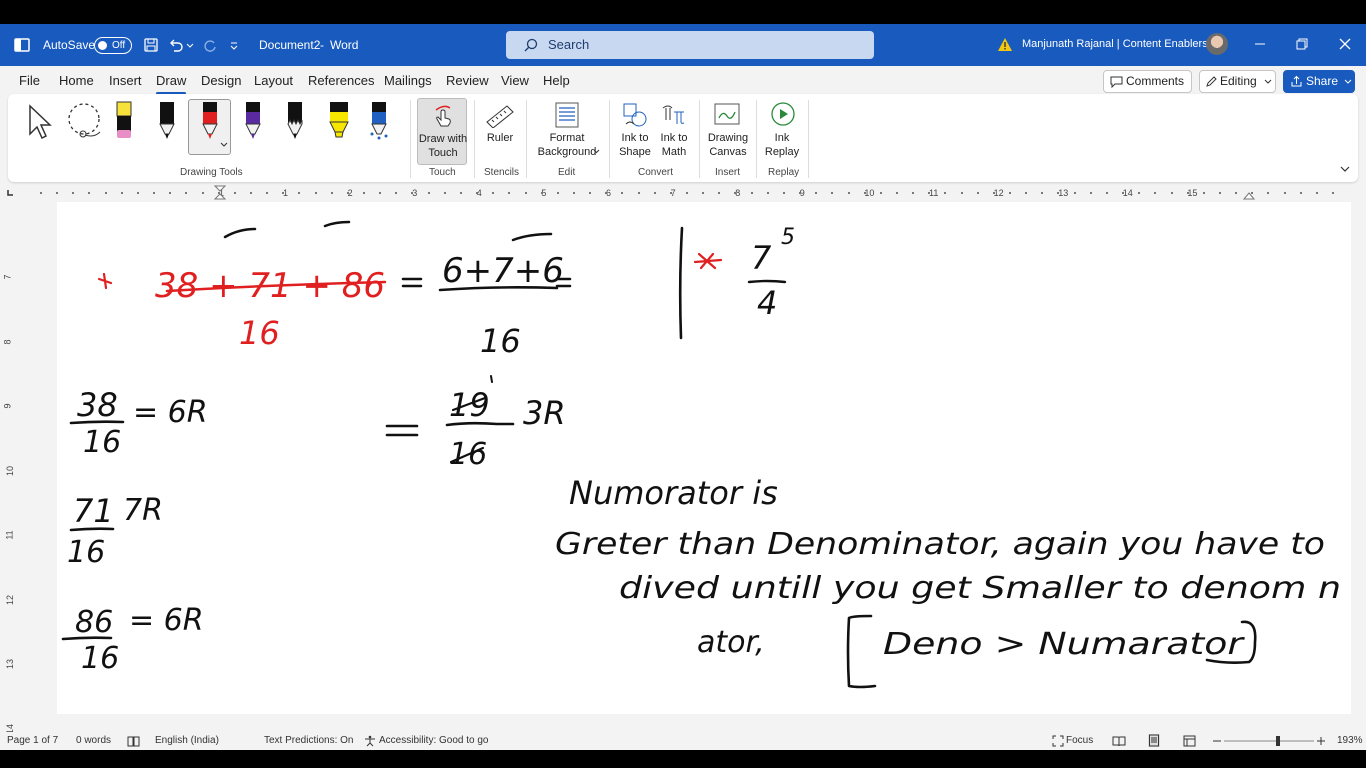 This screenshot has width=1366, height=768. What do you see at coordinates (295, 120) in the screenshot?
I see `black-pencil-icon` at bounding box center [295, 120].